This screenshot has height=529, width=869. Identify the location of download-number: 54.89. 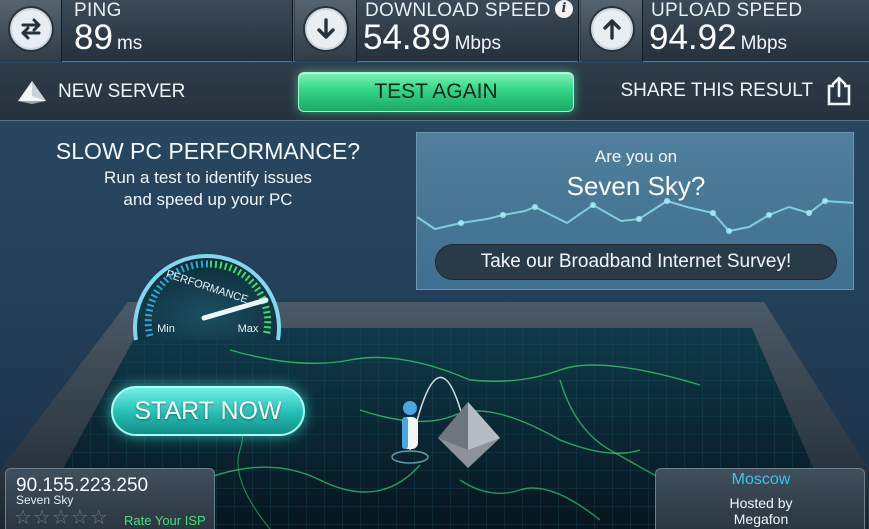
(407, 37).